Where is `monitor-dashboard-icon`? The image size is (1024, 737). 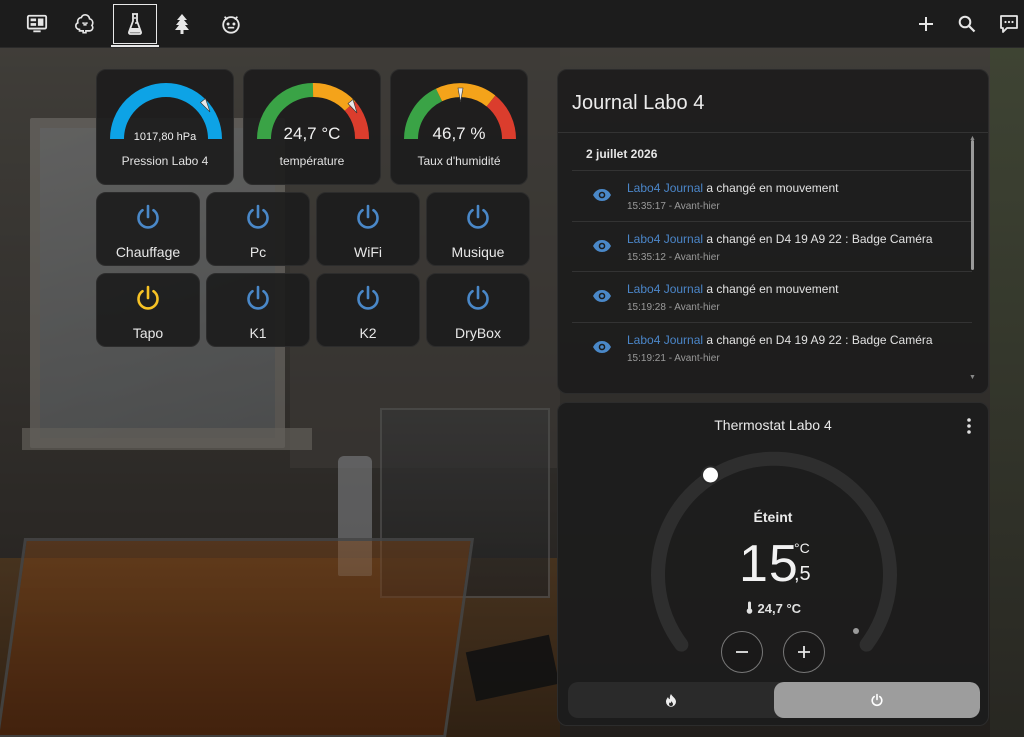 monitor-dashboard-icon is located at coordinates (37, 23).